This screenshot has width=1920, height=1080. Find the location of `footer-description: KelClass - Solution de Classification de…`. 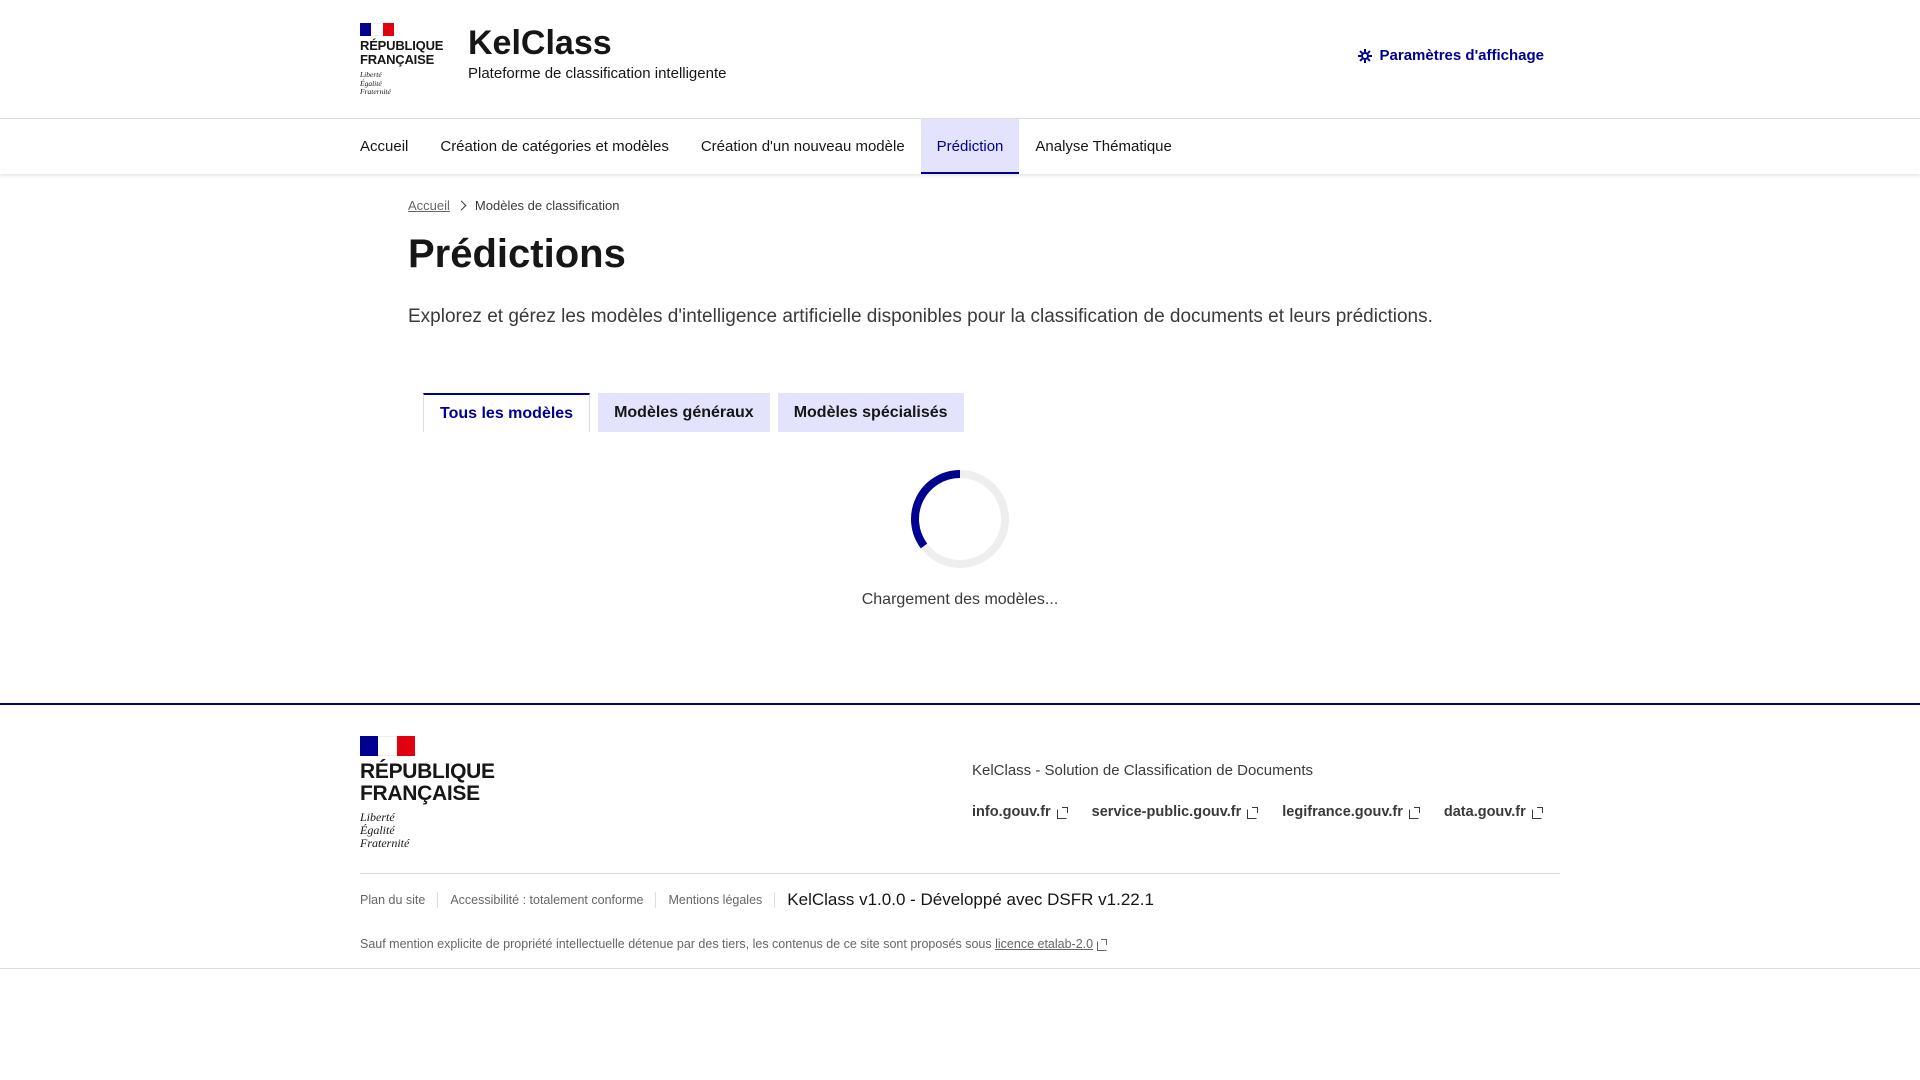

footer-description: KelClass - Solution de Classification de… is located at coordinates (1142, 770).